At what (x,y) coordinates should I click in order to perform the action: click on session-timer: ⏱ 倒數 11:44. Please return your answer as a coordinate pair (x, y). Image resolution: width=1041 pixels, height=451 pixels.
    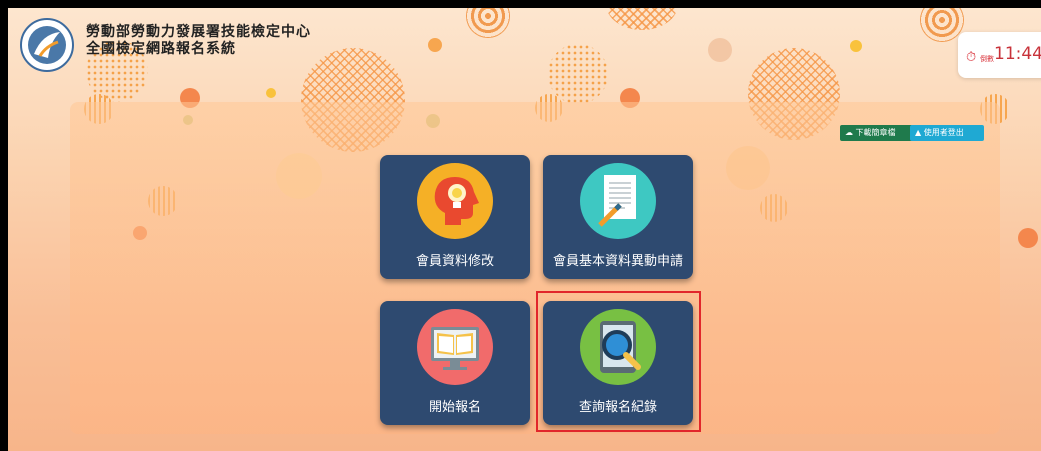
    Looking at the image, I should click on (999, 55).